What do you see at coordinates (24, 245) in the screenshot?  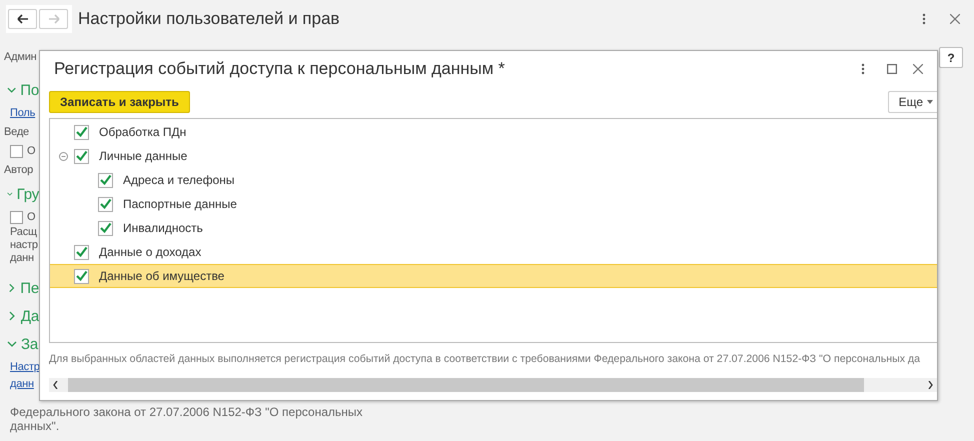 I see `note-text: настр` at bounding box center [24, 245].